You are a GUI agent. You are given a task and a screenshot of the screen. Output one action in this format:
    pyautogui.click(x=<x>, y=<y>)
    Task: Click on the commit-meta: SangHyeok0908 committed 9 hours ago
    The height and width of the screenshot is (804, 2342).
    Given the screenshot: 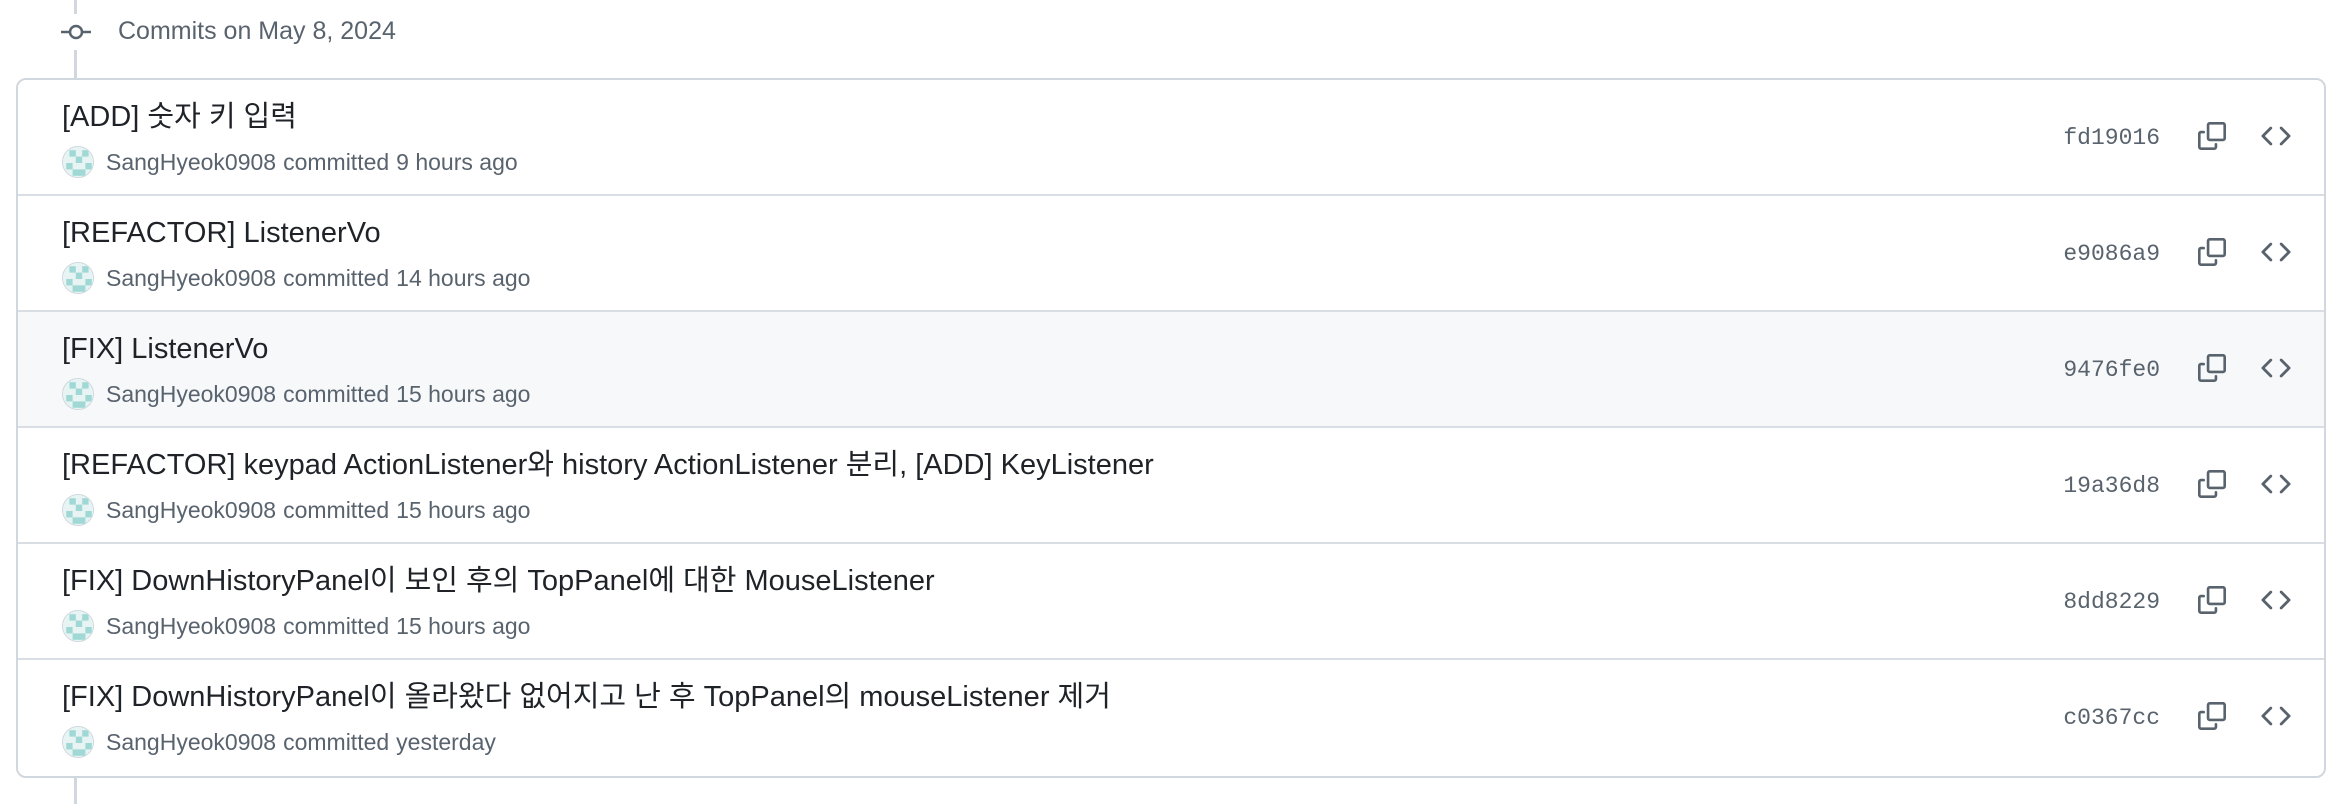 What is the action you would take?
    pyautogui.click(x=290, y=162)
    